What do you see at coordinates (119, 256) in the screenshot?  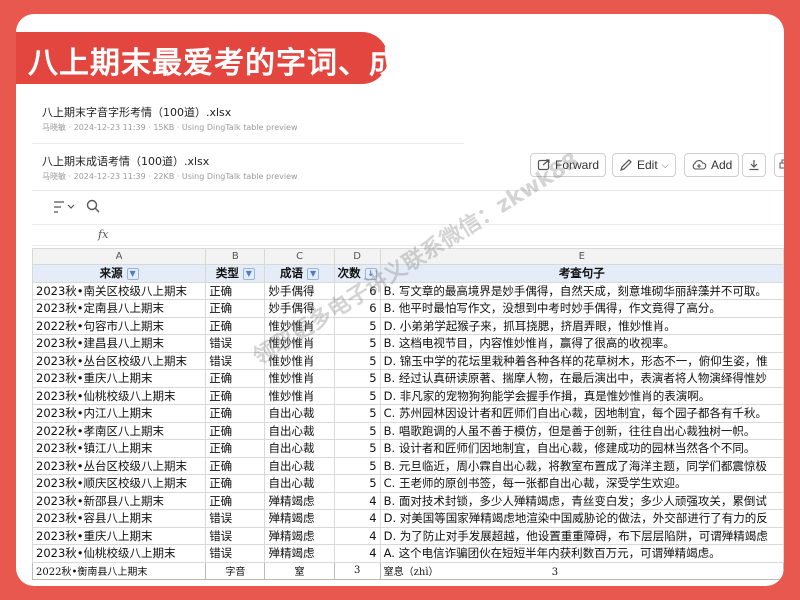 I see `column-letter: A` at bounding box center [119, 256].